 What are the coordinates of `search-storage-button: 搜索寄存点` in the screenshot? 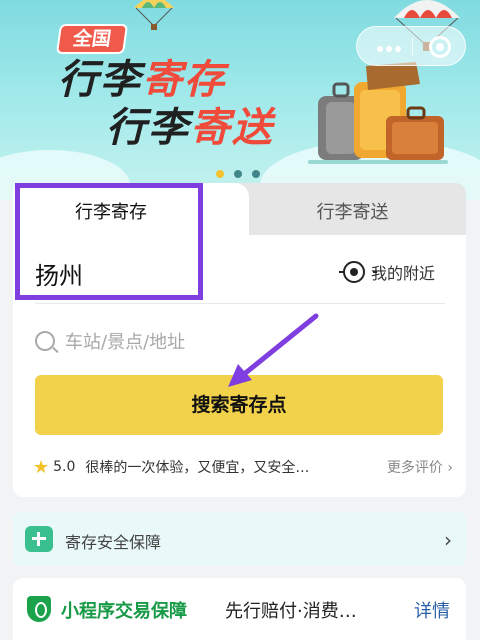 It's located at (239, 405).